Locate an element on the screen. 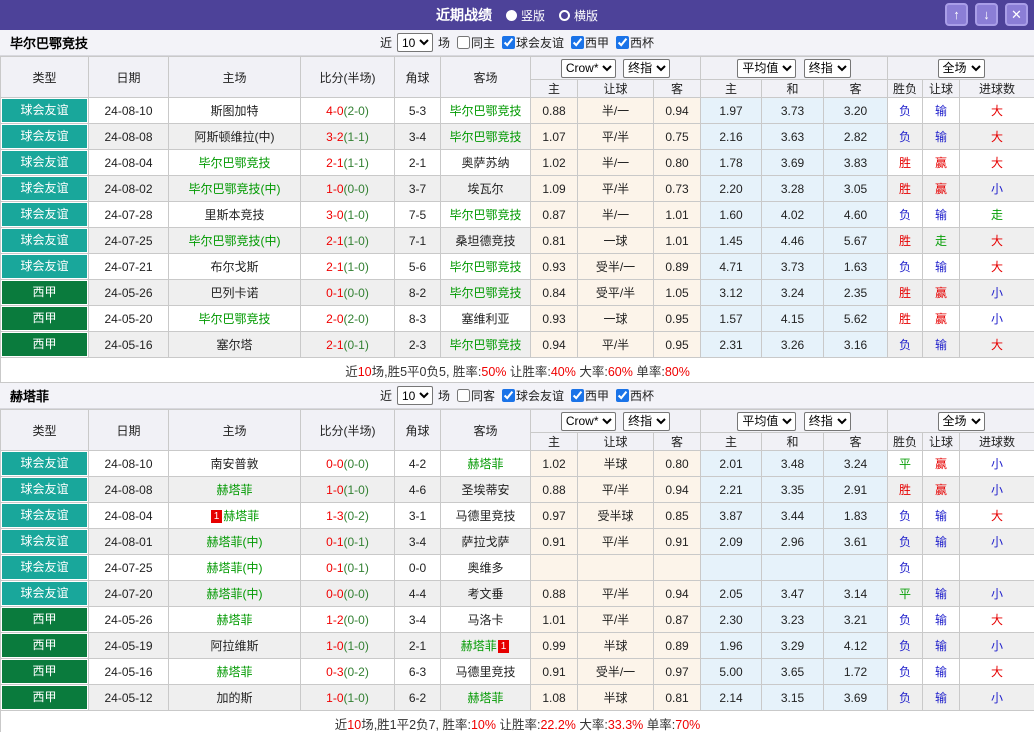  summary-segment: 场,胜1平2负7, 胜率: is located at coordinates (416, 724).